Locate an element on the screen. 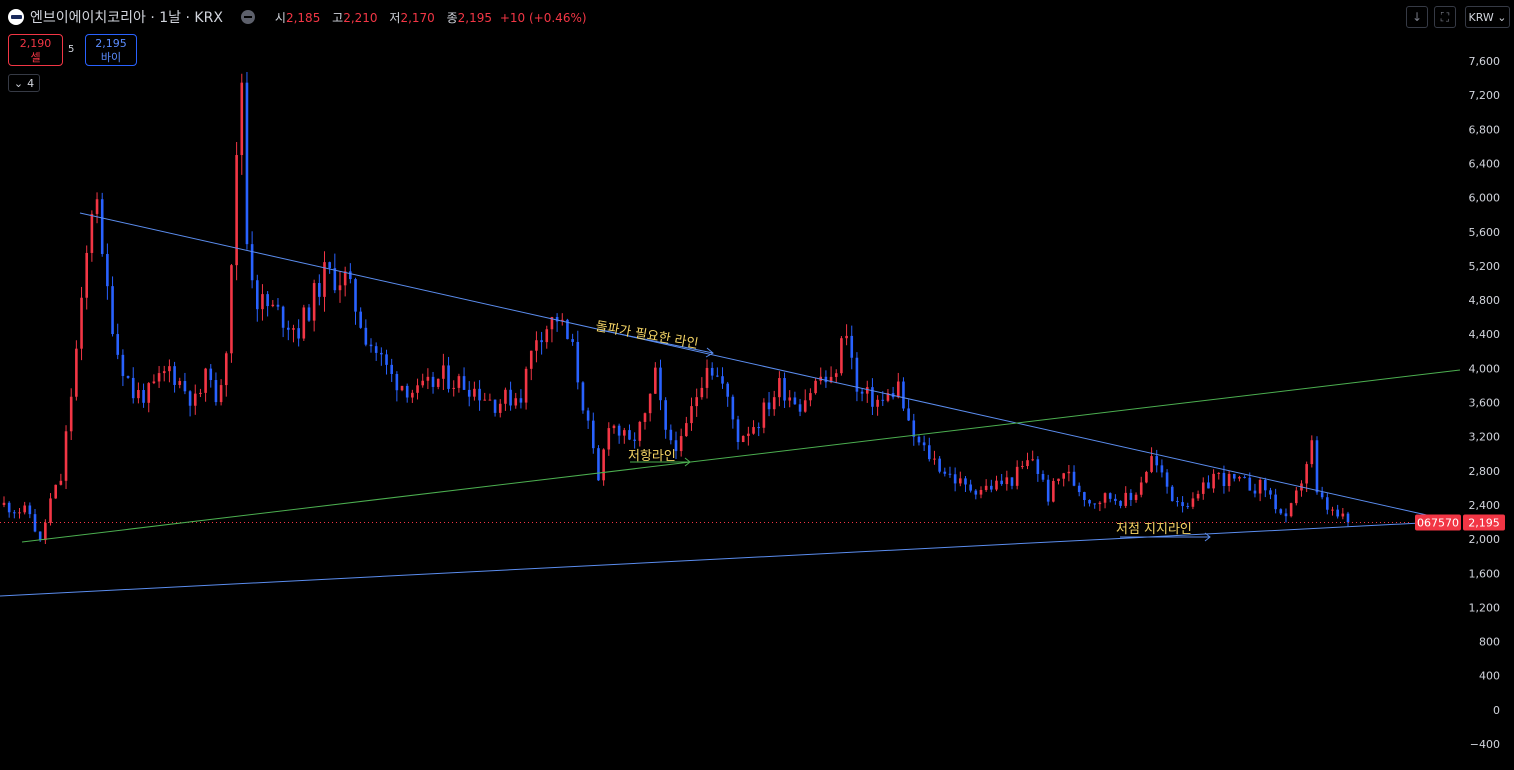 This screenshot has width=1514, height=770. price-axis-label: 4,000 is located at coordinates (1485, 368).